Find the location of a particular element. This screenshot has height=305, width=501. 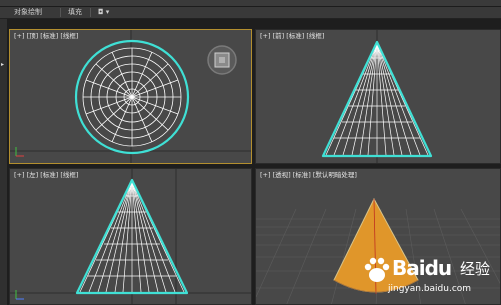

viewcube-icon is located at coordinates (222, 60).